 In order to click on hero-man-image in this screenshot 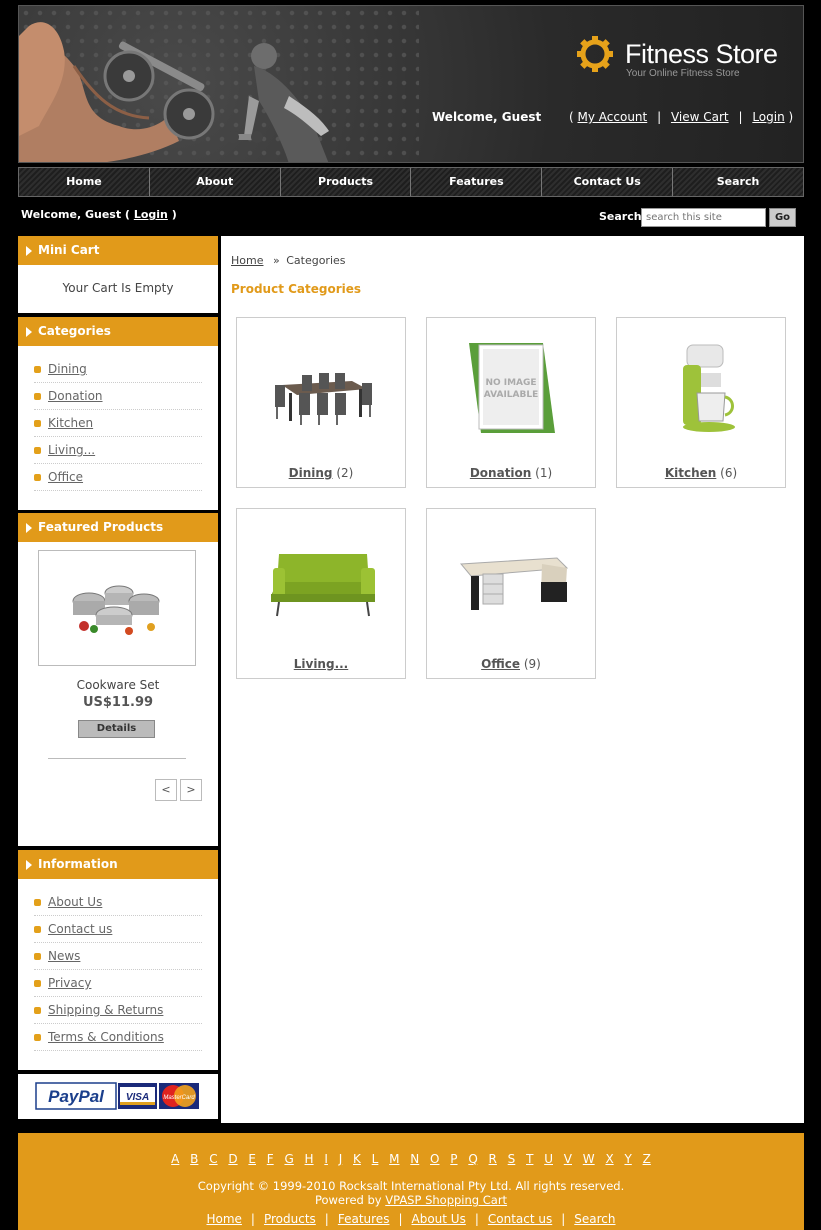, I will do `click(117, 92)`.